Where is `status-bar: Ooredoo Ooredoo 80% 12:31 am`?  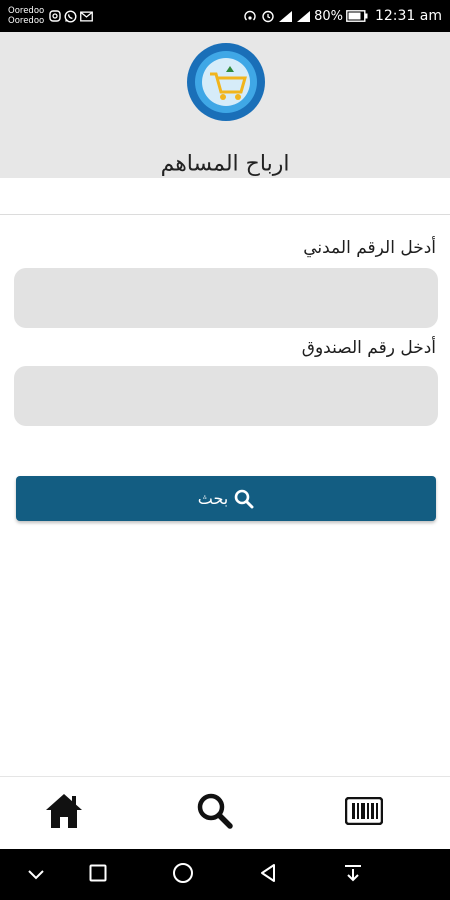 status-bar: Ooredoo Ooredoo 80% 12:31 am is located at coordinates (225, 16).